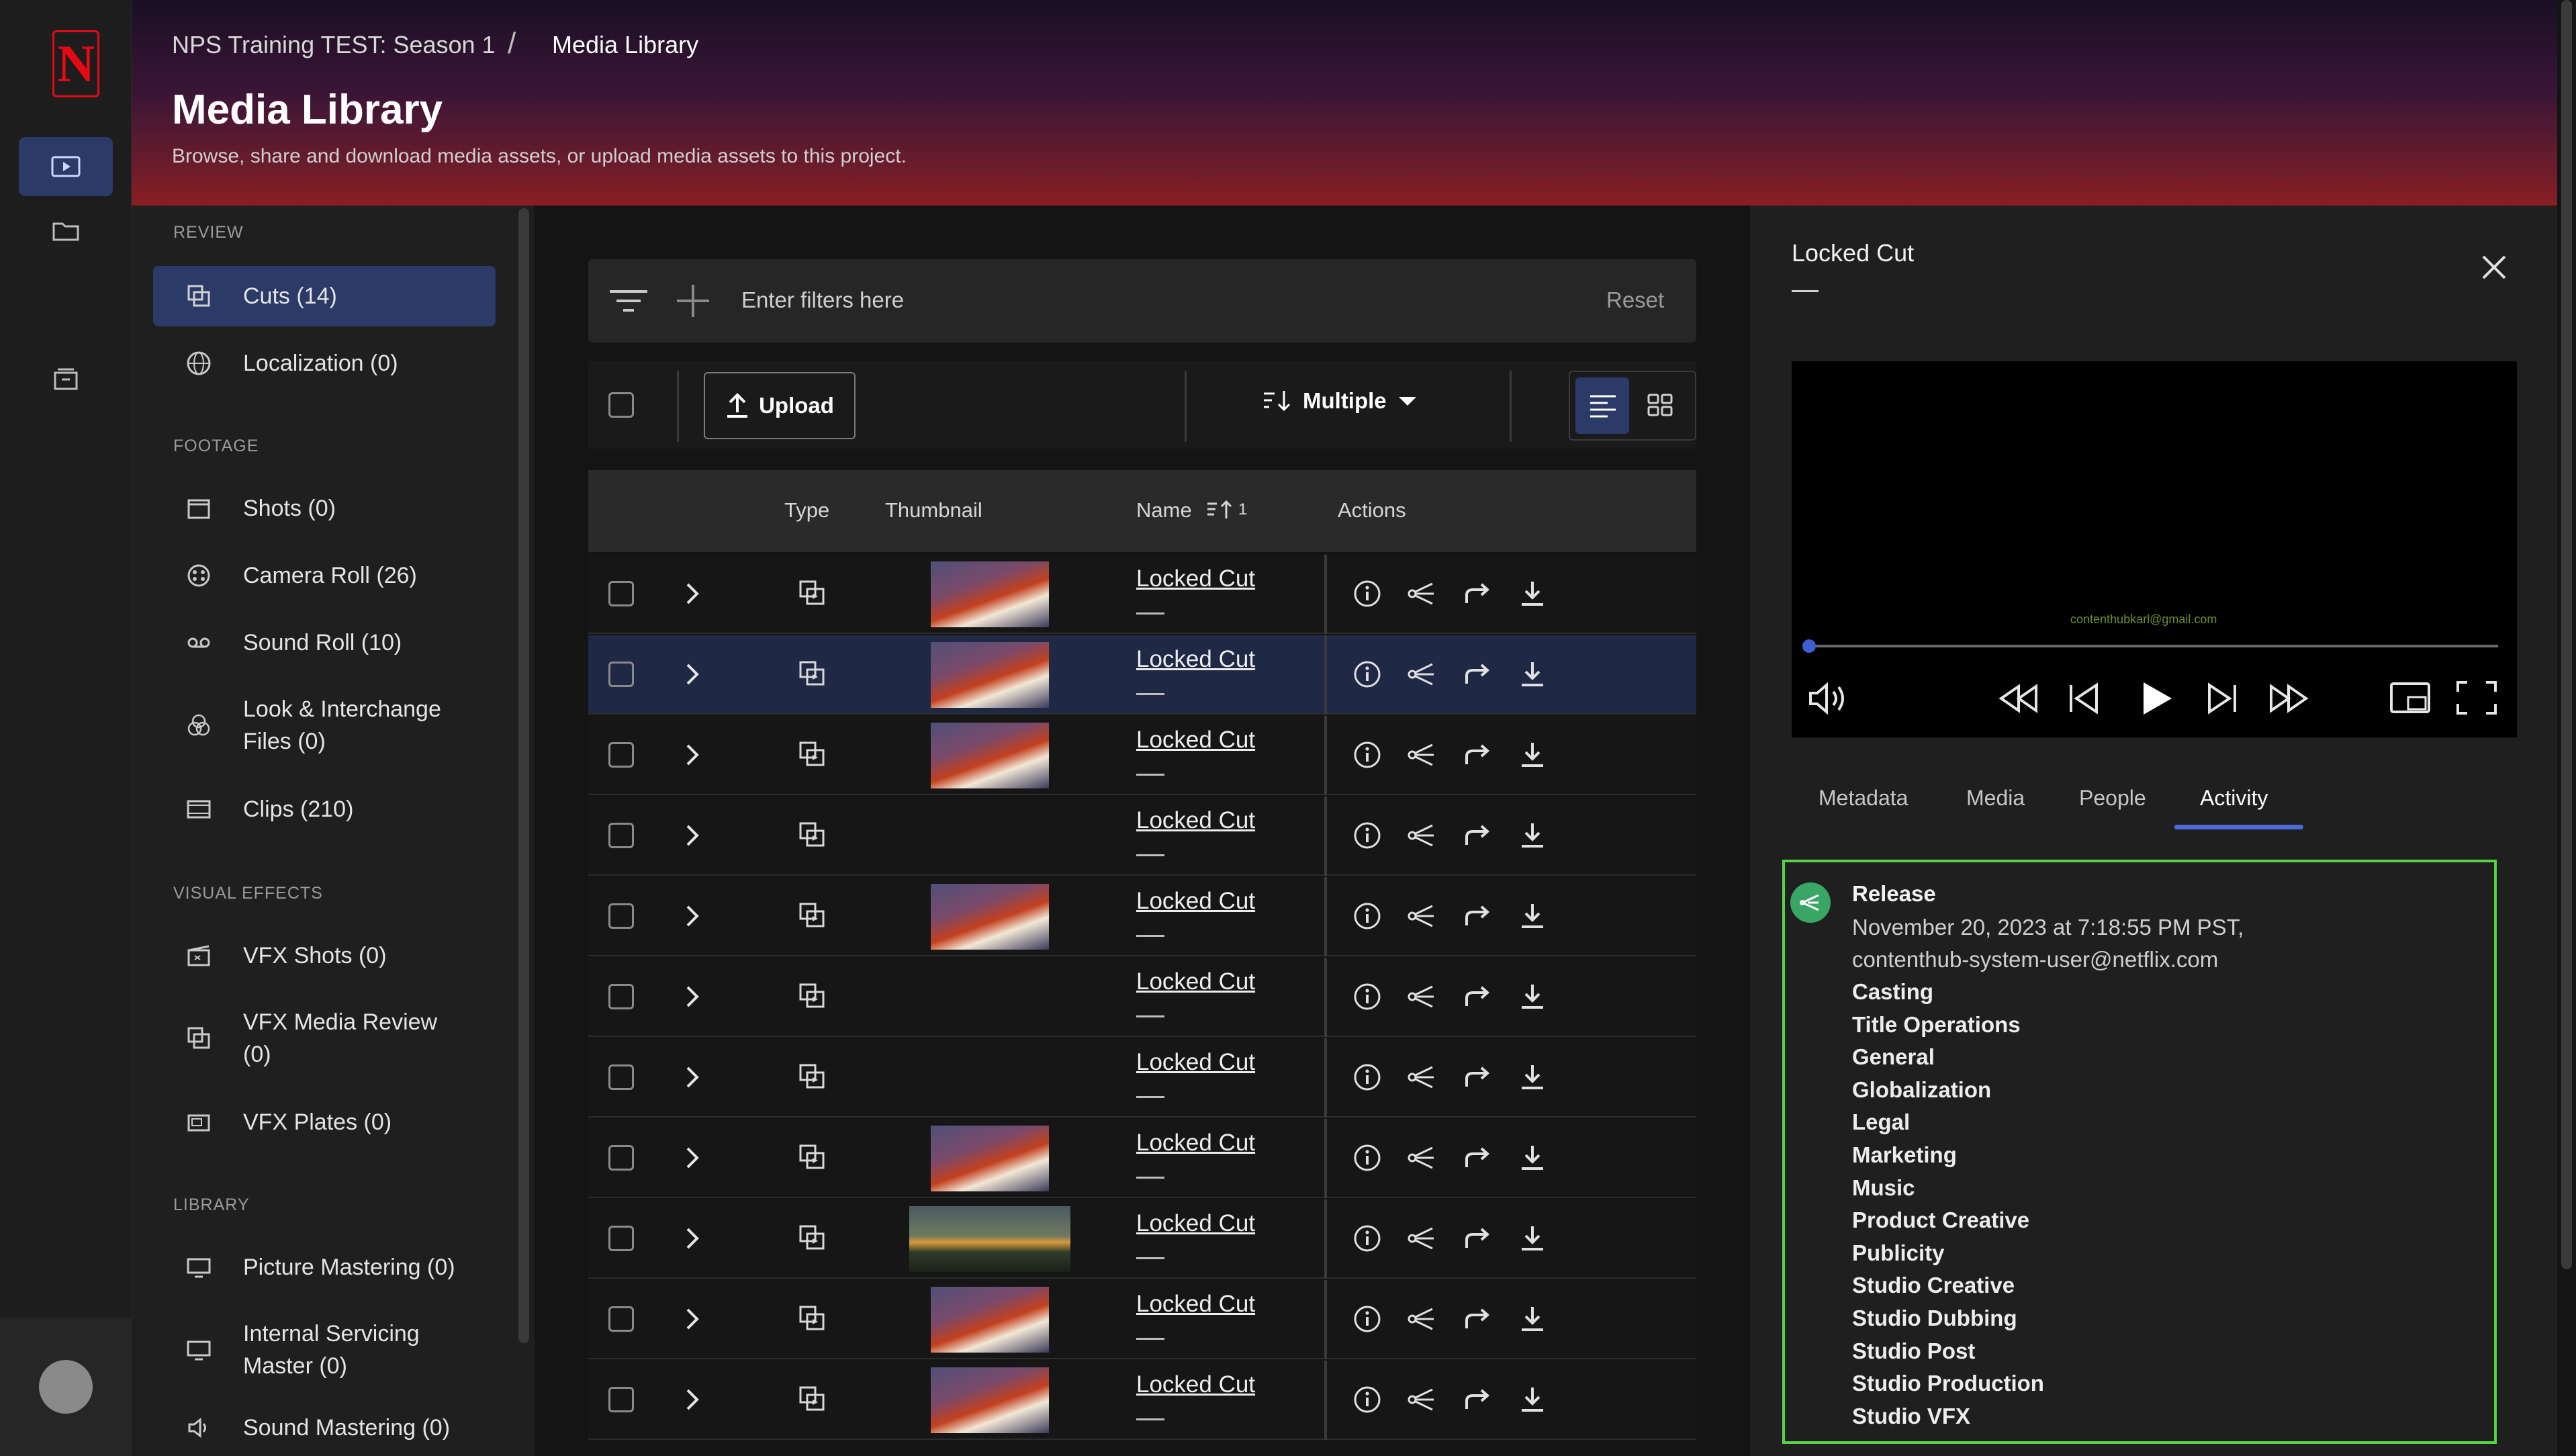 The image size is (2576, 1456). I want to click on sidebar-item-localization: Localization (0), so click(324, 363).